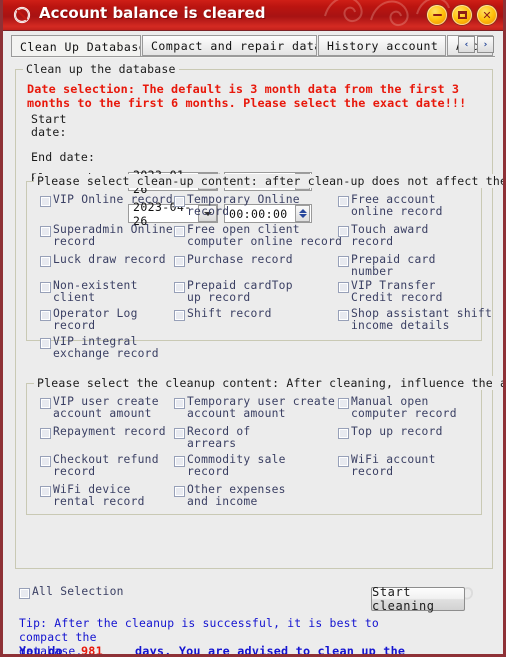 This screenshot has width=506, height=657. I want to click on tab-compact-and-repair-databases: Compact and repair databases, so click(229, 45).